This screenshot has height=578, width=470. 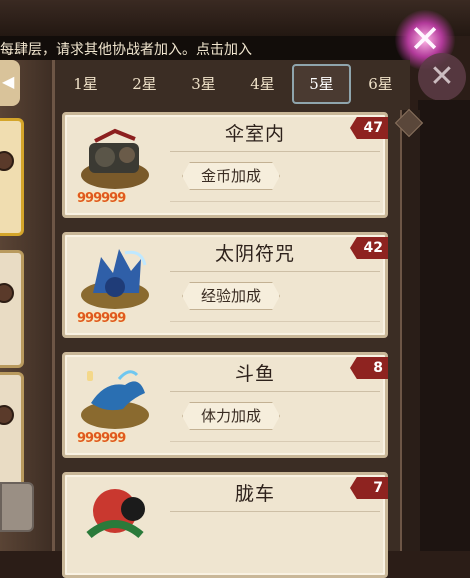 I want to click on notice-text: 每肆层，请求其他协战者加入。点击加入, so click(x=126, y=50).